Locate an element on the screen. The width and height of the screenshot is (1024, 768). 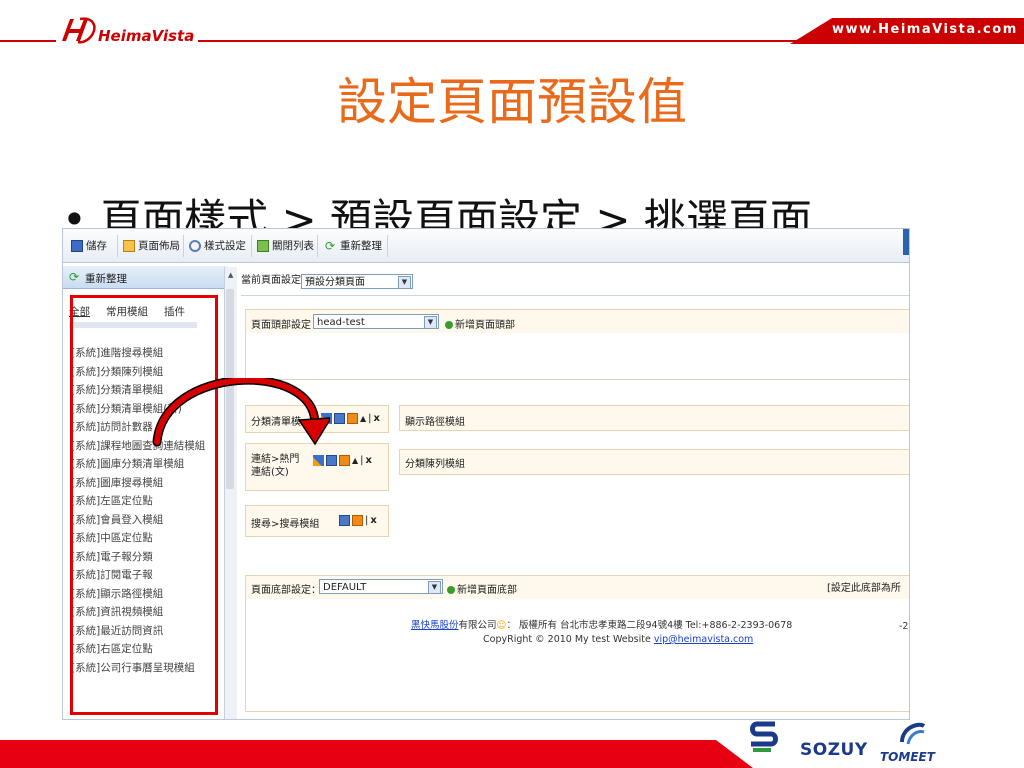
s-logo-icon is located at coordinates (764, 736).